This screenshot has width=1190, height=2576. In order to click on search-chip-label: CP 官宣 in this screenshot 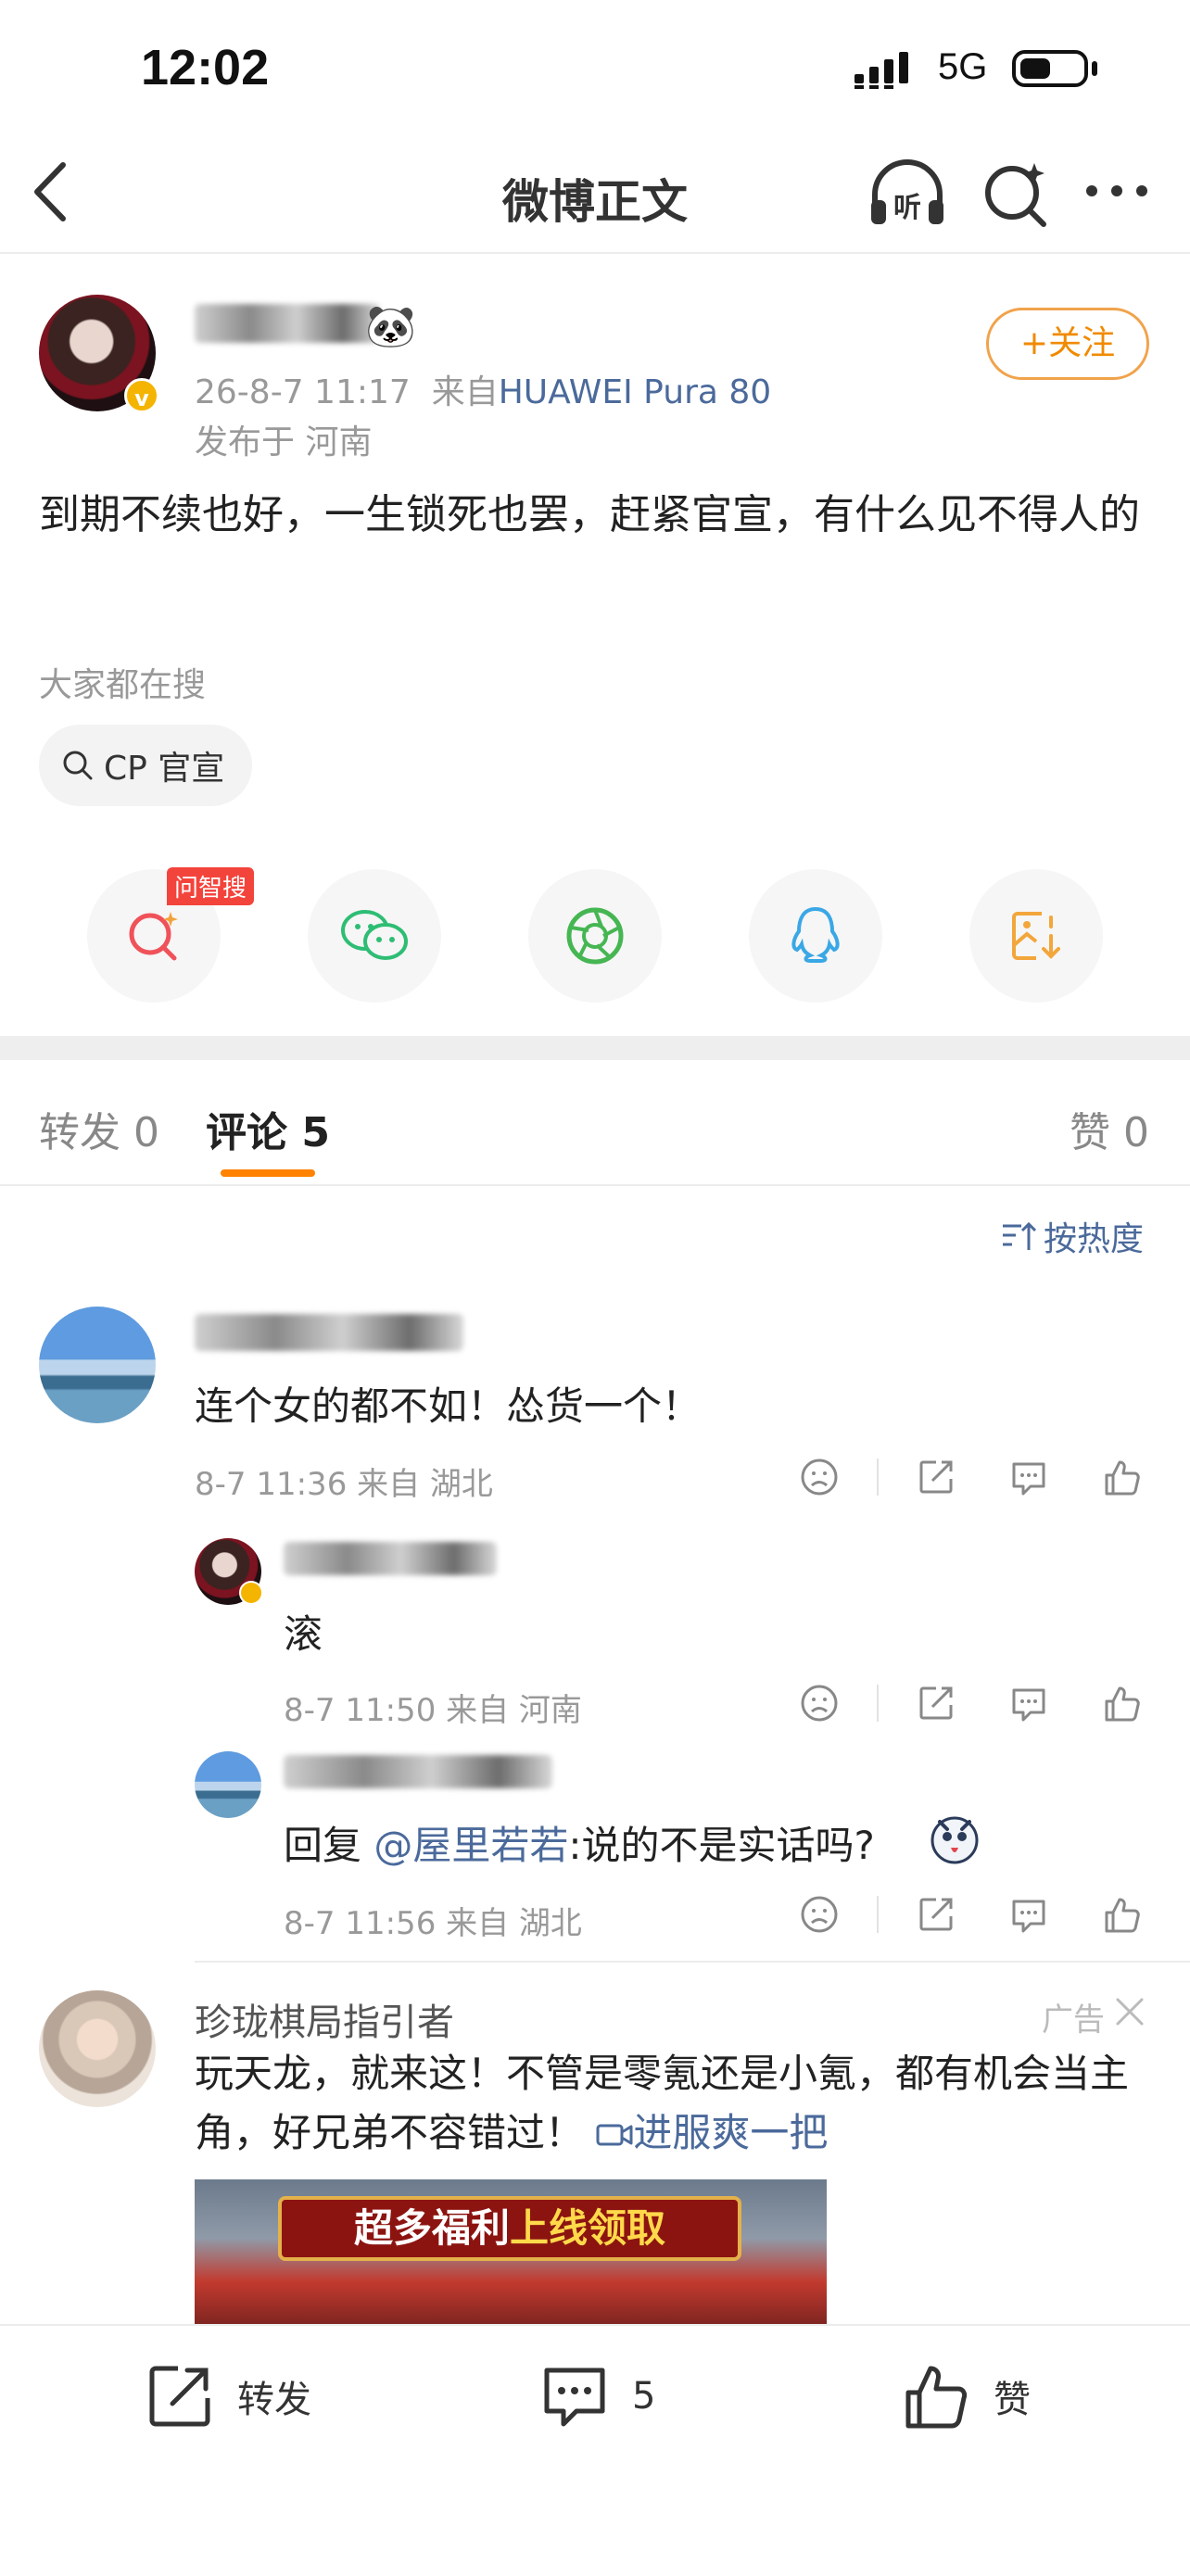, I will do `click(164, 769)`.